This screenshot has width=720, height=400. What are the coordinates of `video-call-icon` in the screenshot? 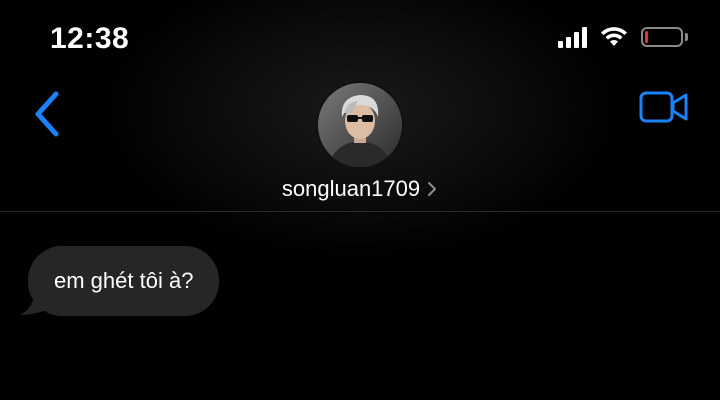 It's located at (663, 107).